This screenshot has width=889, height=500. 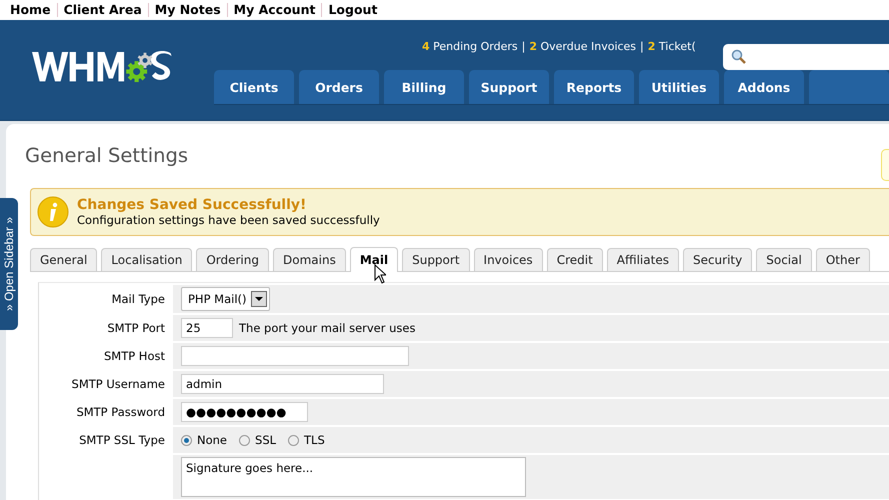 What do you see at coordinates (314, 440) in the screenshot?
I see `radio-label: TLS` at bounding box center [314, 440].